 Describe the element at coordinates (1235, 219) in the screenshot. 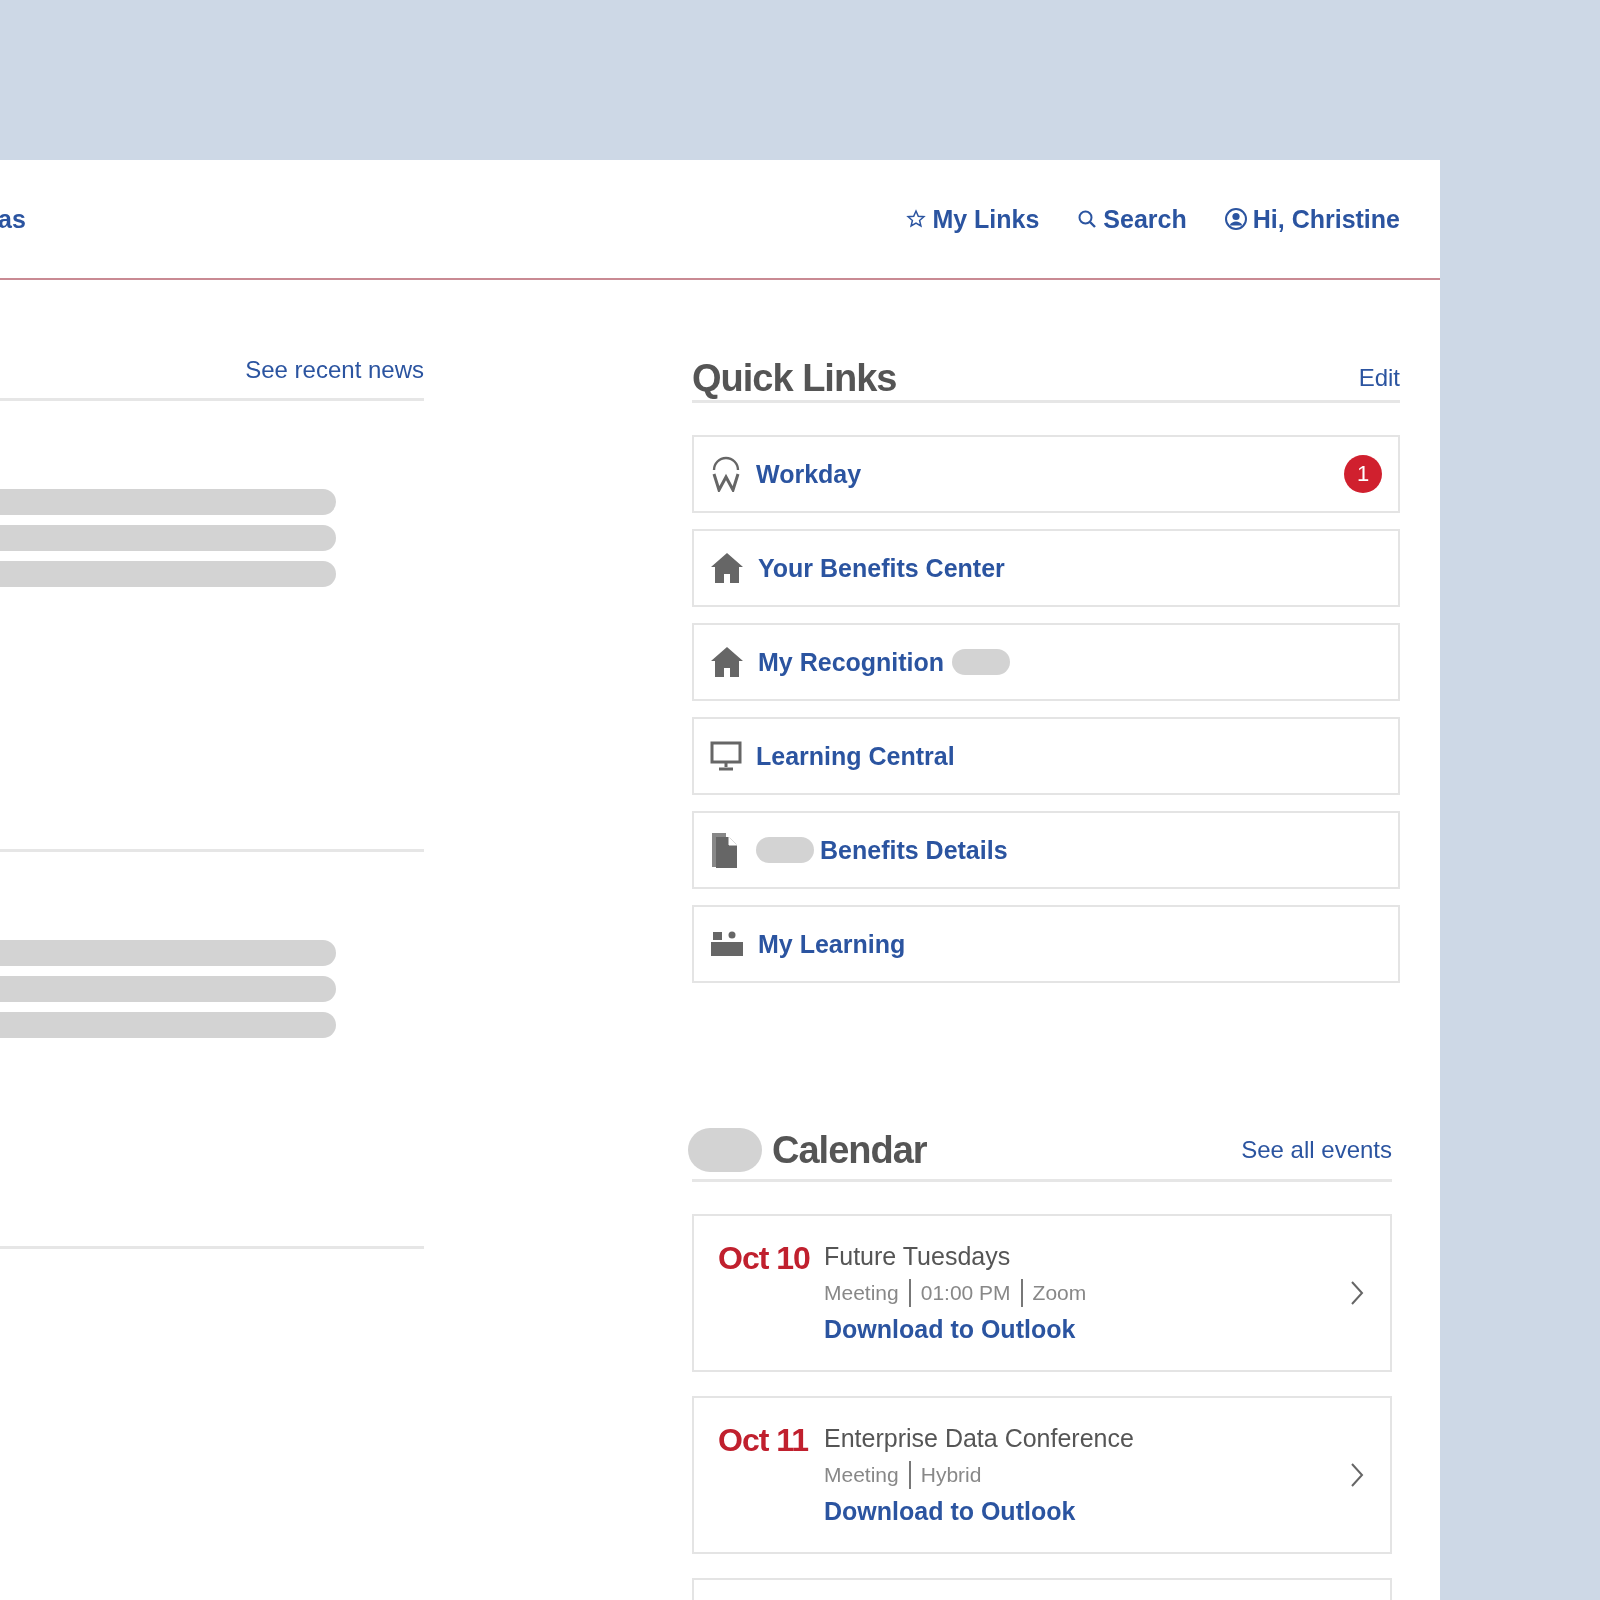

I see `user-icon` at that location.